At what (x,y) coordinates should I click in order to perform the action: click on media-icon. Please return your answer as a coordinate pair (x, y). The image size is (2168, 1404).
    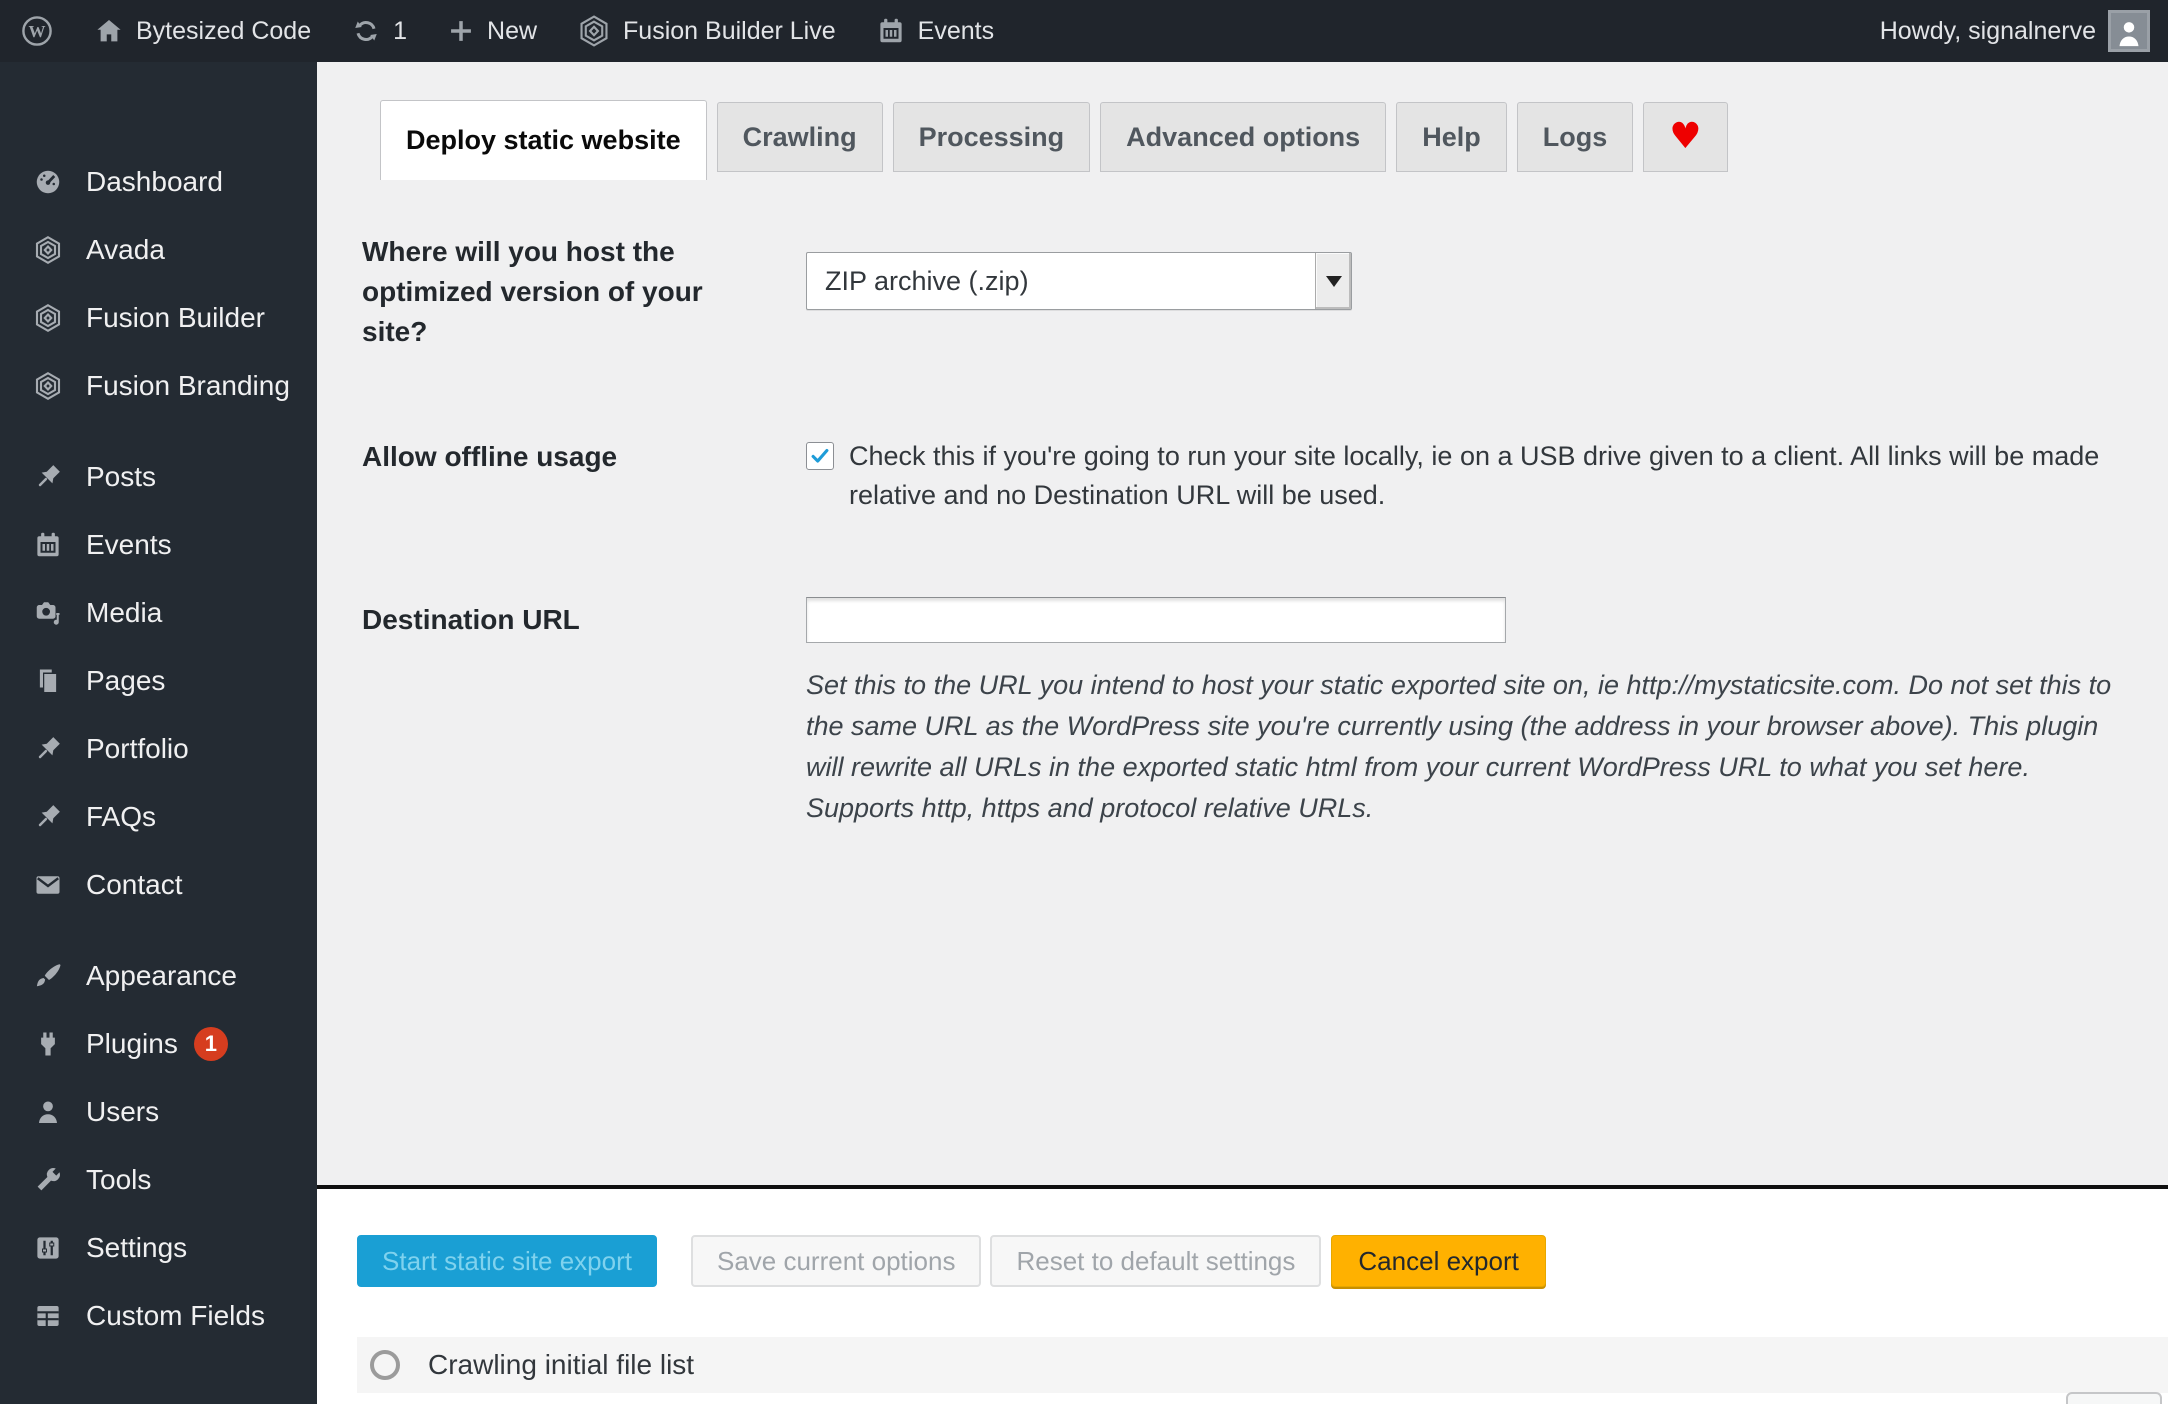
    Looking at the image, I should click on (48, 613).